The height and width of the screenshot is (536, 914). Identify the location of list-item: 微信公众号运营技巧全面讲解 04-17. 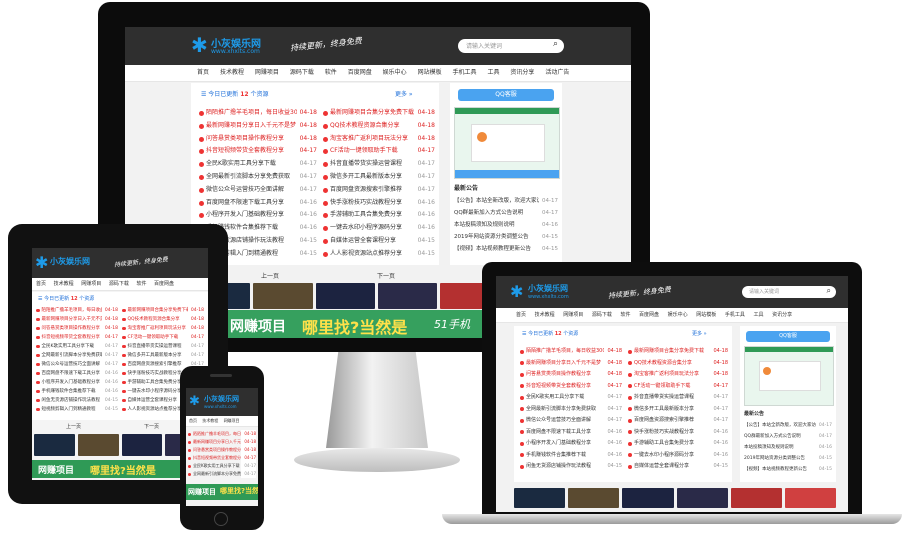
(77, 364).